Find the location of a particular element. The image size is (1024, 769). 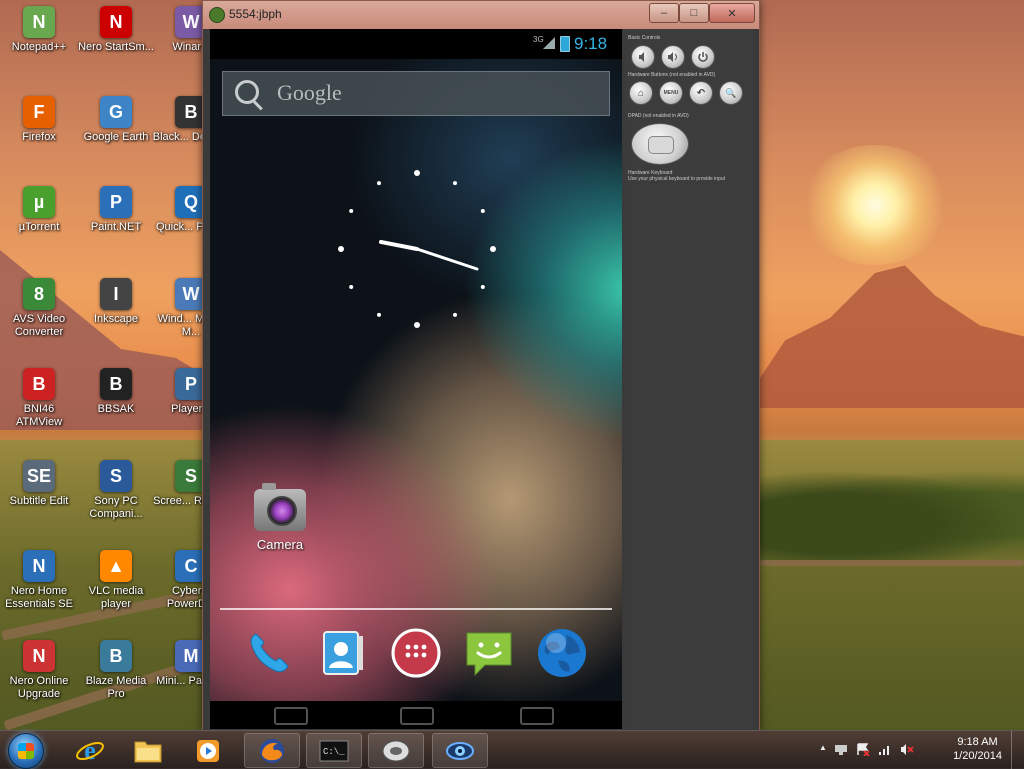

taskbar-emulator-window is located at coordinates (396, 750).